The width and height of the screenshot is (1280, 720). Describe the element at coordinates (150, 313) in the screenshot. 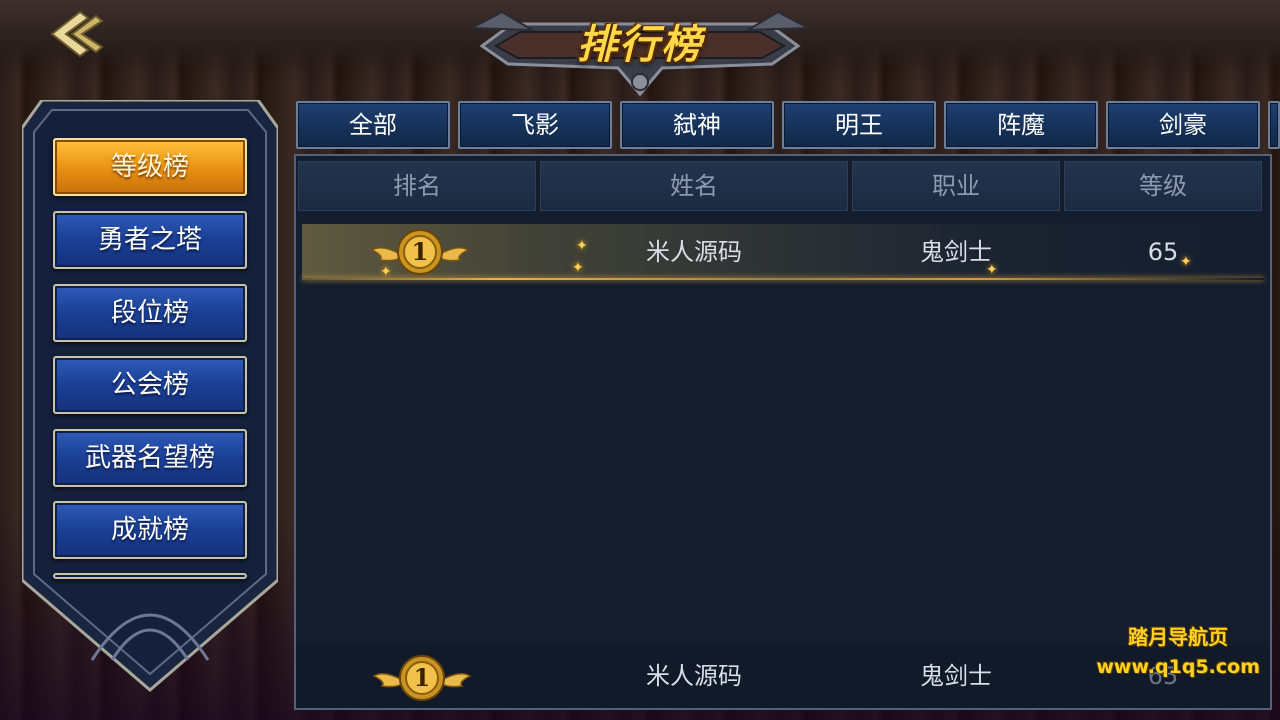

I see `sidebar-item-tier: 段位榜` at that location.